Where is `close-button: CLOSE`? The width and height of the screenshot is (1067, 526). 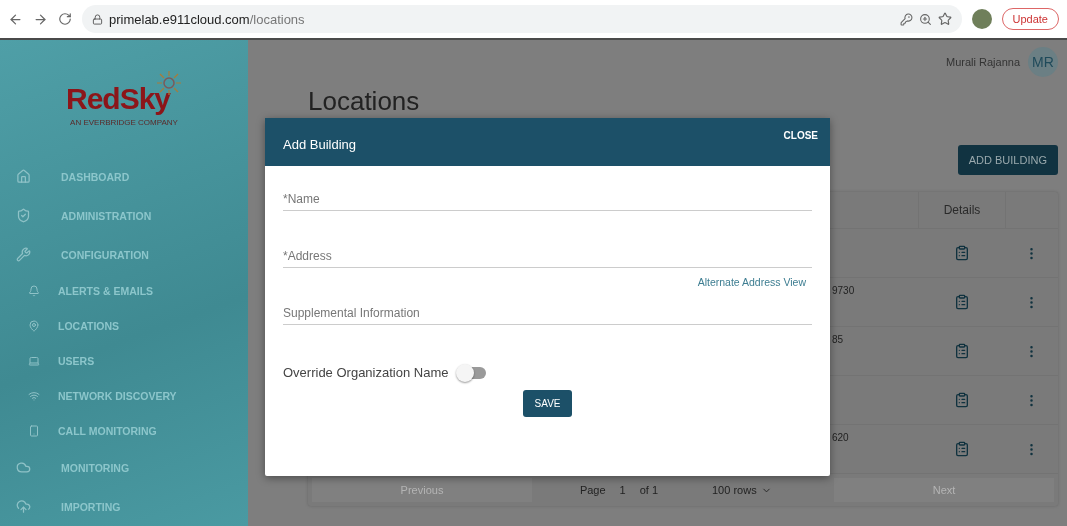
close-button: CLOSE is located at coordinates (800, 135).